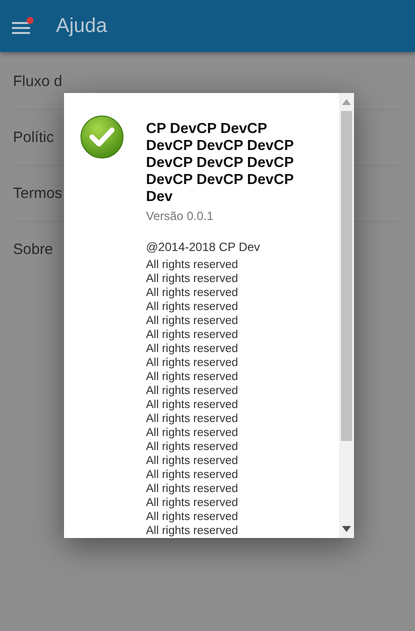 The height and width of the screenshot is (631, 415). I want to click on check-icon, so click(102, 137).